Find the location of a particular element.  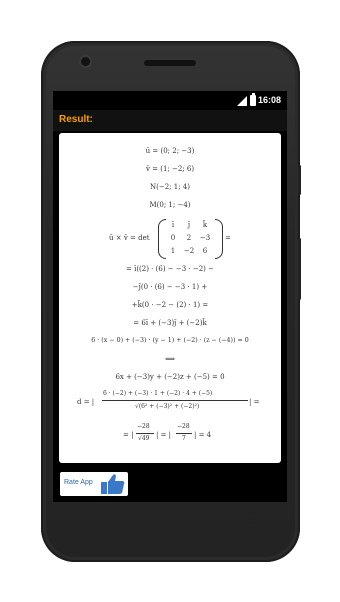

matrix-cell: −3 is located at coordinates (205, 238).